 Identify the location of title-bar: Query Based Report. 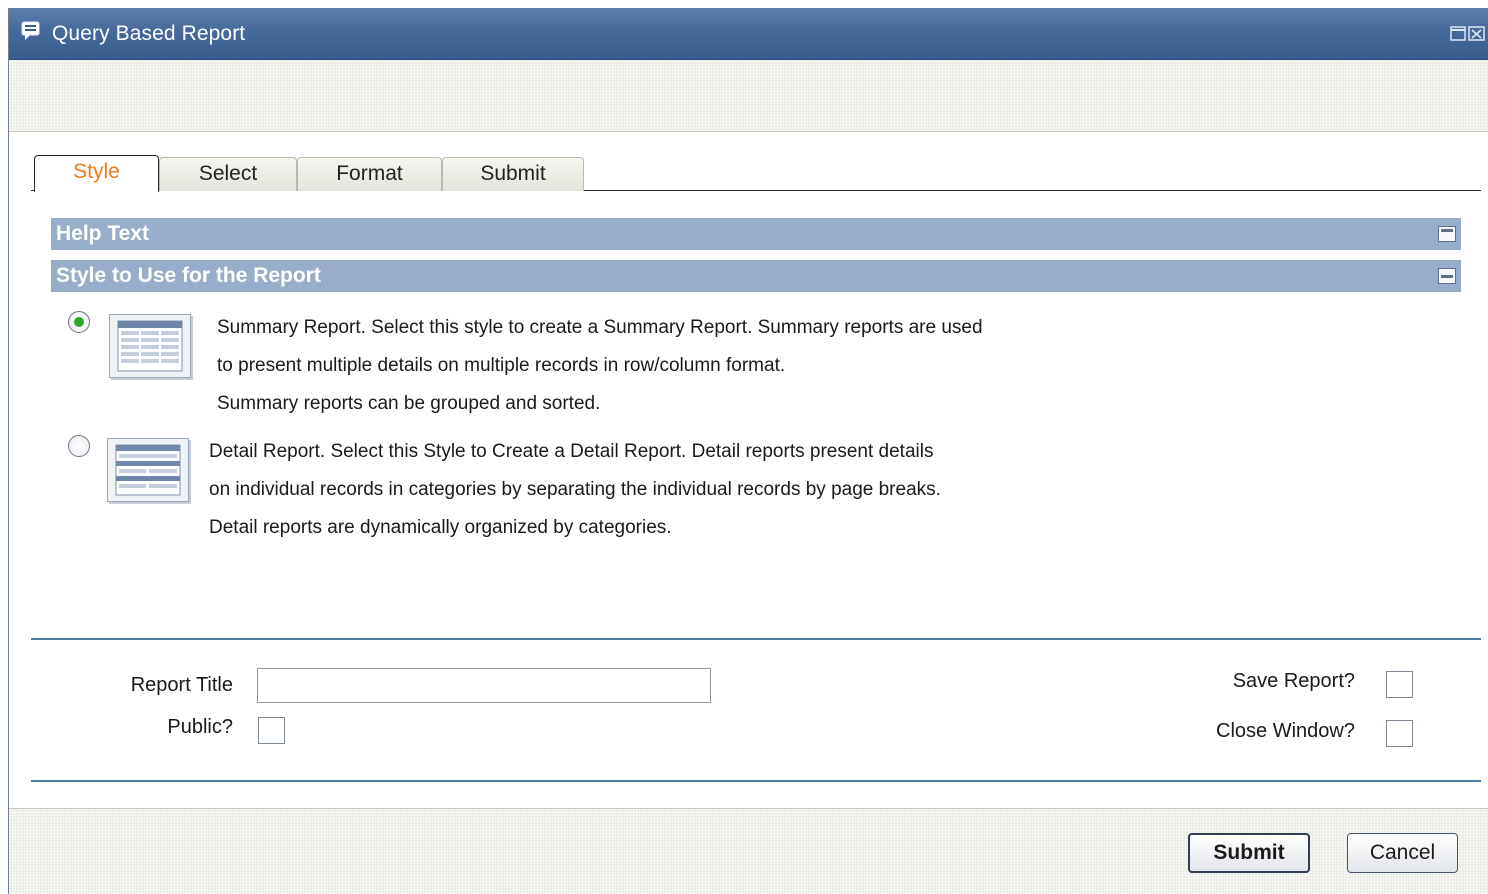
(748, 34).